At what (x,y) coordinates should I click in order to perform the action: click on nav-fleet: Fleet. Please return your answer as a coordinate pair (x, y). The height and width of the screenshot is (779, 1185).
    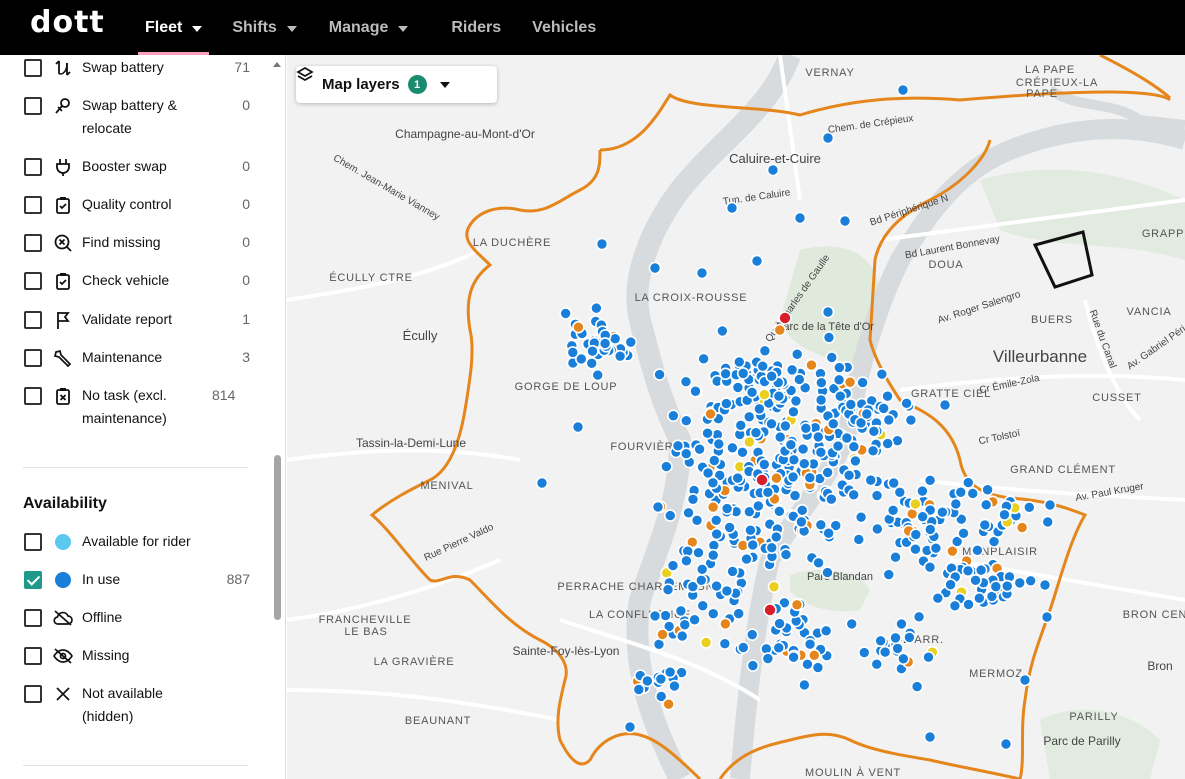
    Looking at the image, I should click on (173, 27).